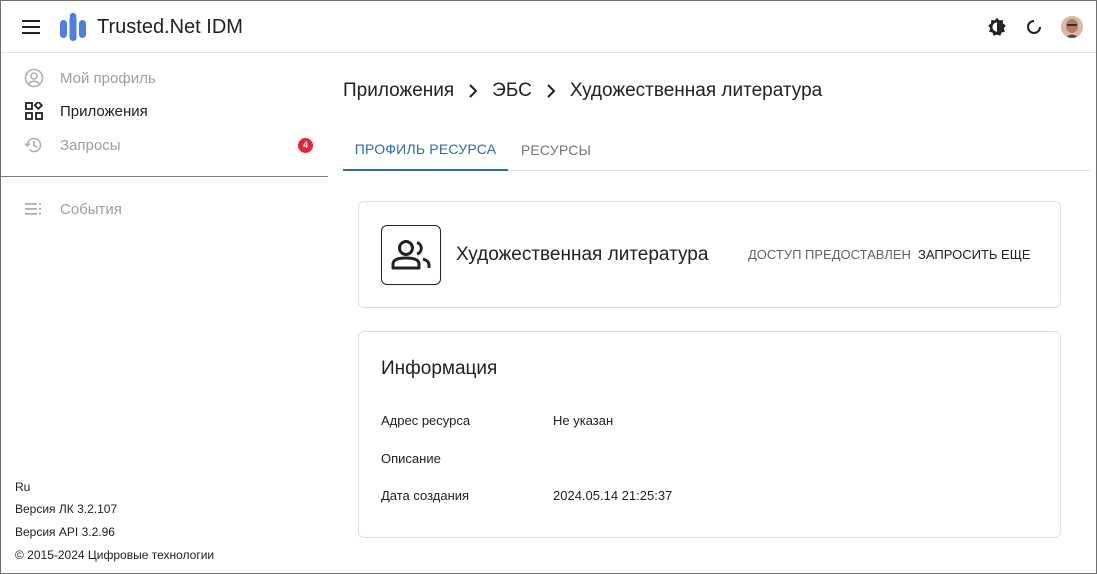 The image size is (1097, 574). I want to click on breadcrumb: Приложения ЭБС Художественная литература, so click(582, 91).